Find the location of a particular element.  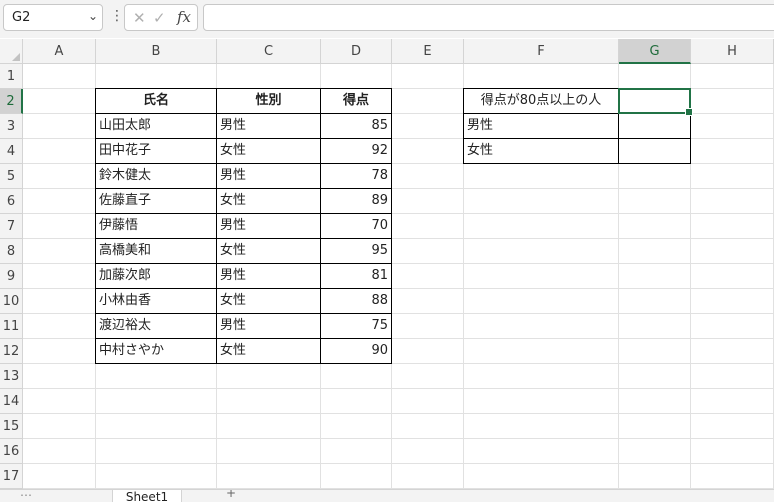

cell-e2 is located at coordinates (428, 101).